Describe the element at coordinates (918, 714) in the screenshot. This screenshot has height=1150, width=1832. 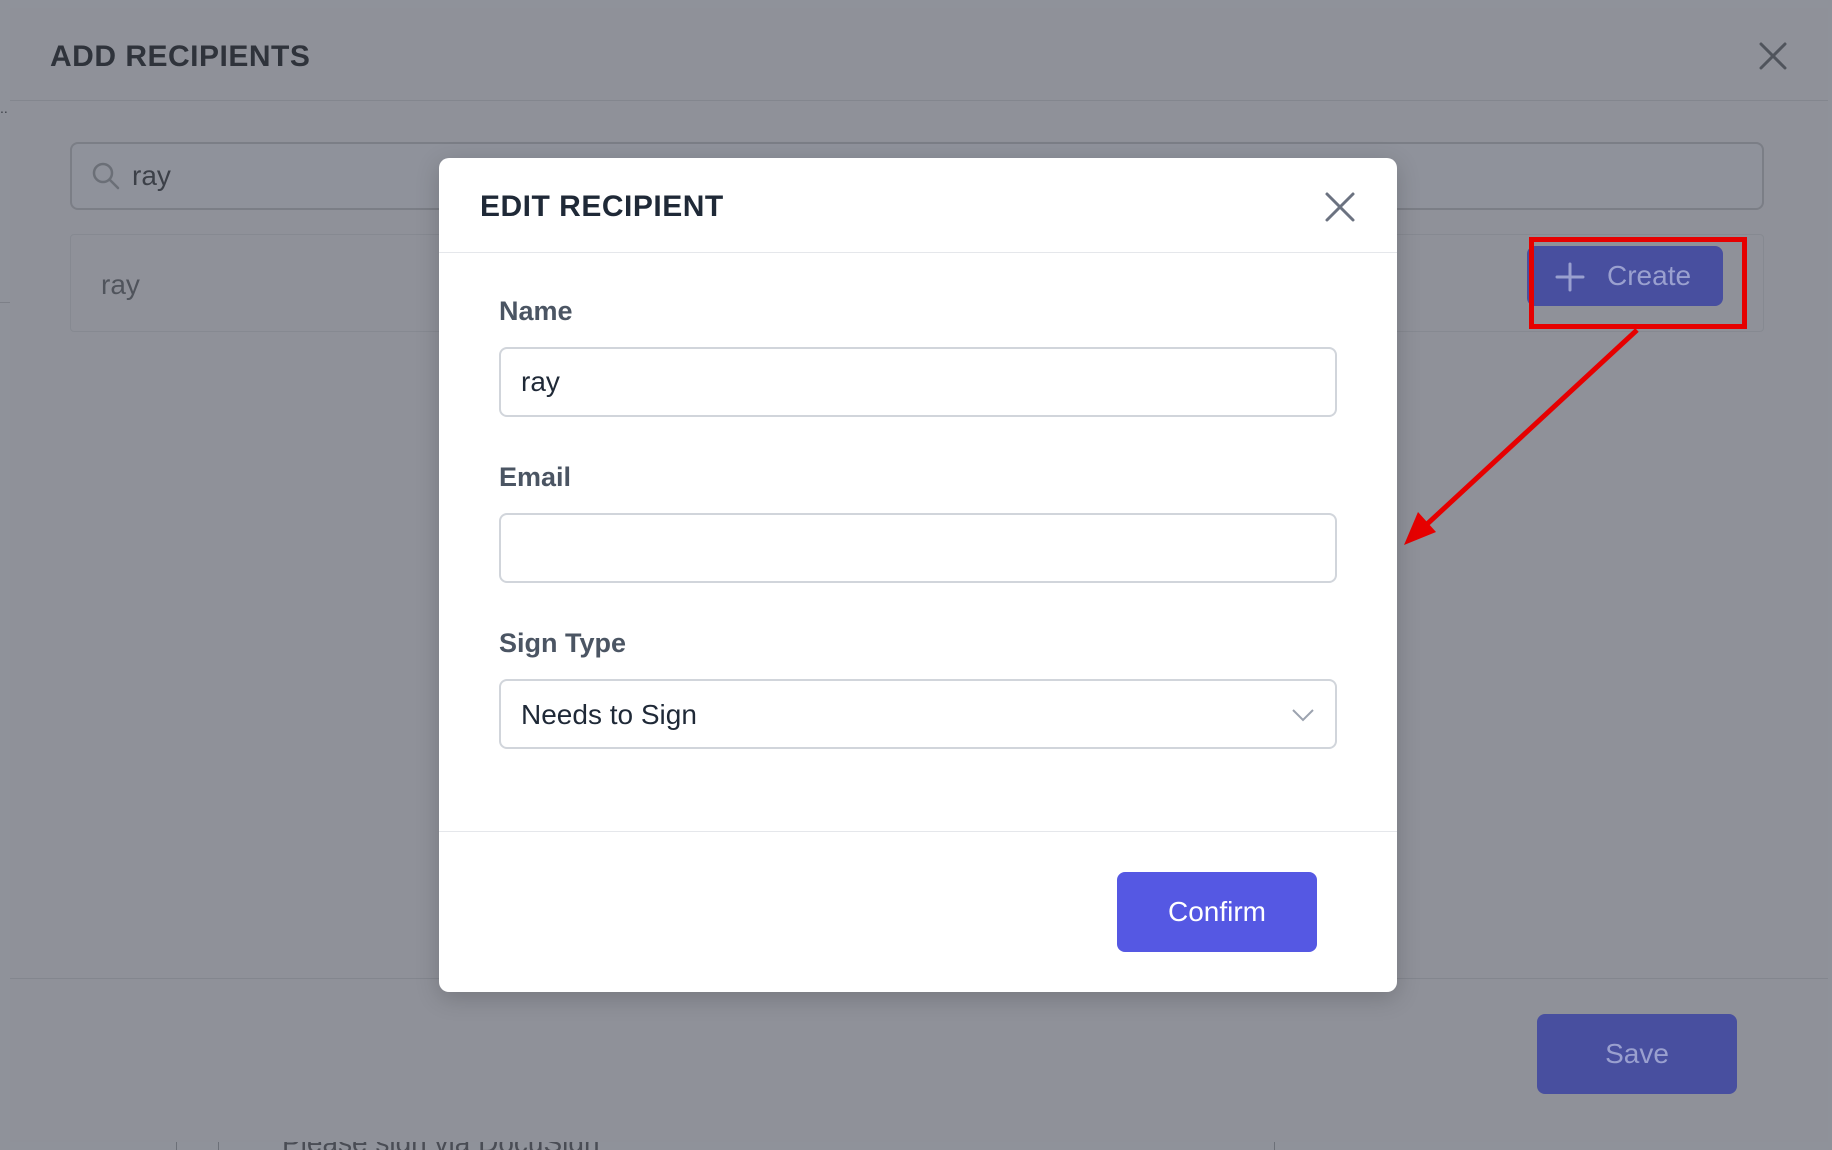
I see `sign-type-select: Needs to Sign` at that location.